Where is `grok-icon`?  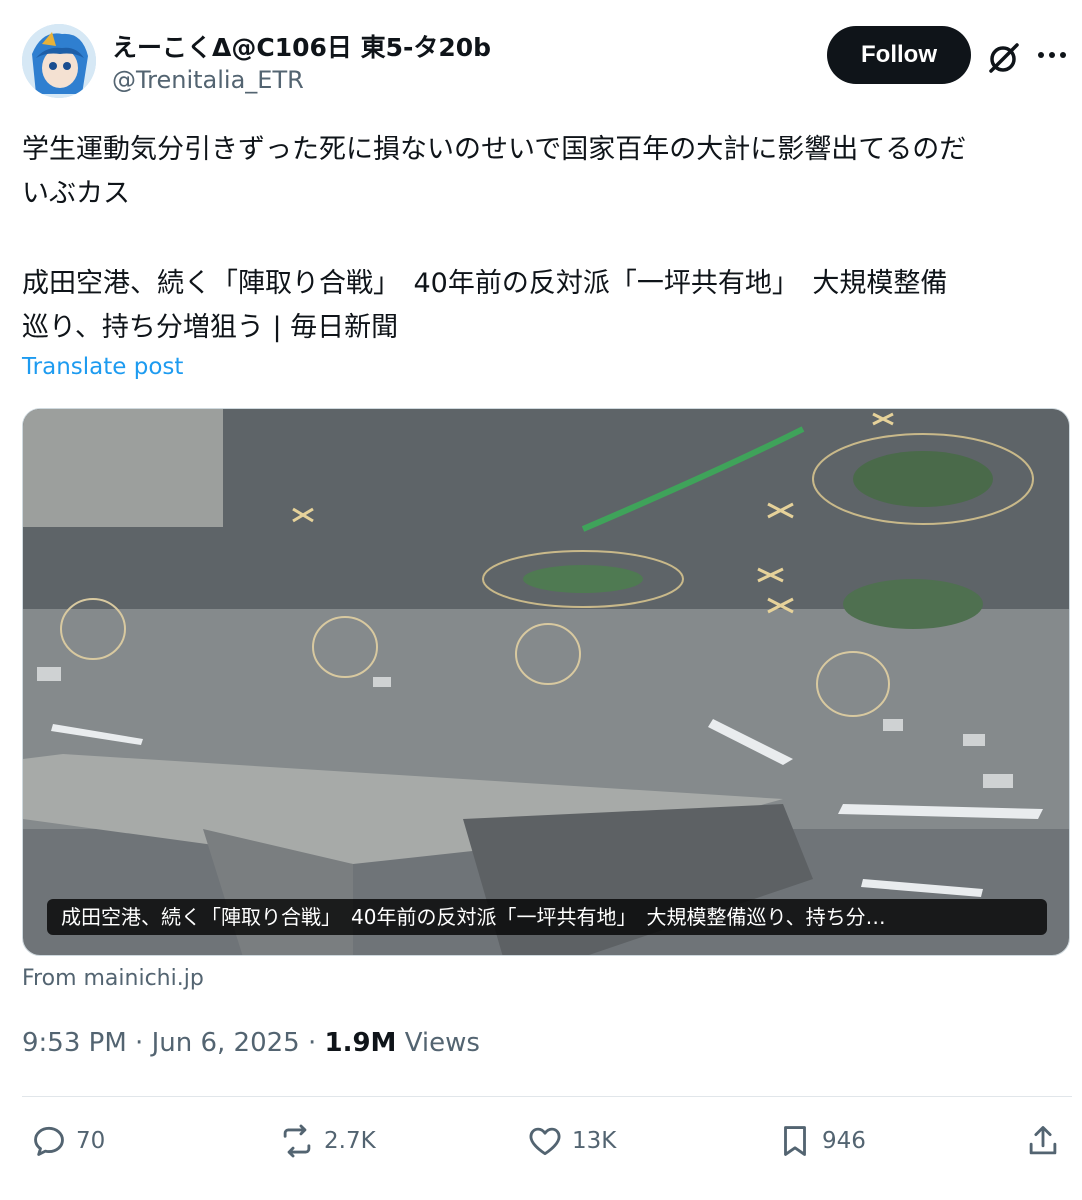 grok-icon is located at coordinates (1004, 58).